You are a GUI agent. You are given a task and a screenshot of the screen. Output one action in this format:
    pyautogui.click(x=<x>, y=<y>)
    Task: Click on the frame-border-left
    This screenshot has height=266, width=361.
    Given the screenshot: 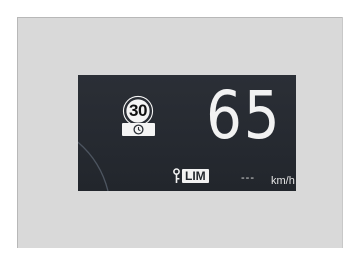 What is the action you would take?
    pyautogui.click(x=17, y=132)
    